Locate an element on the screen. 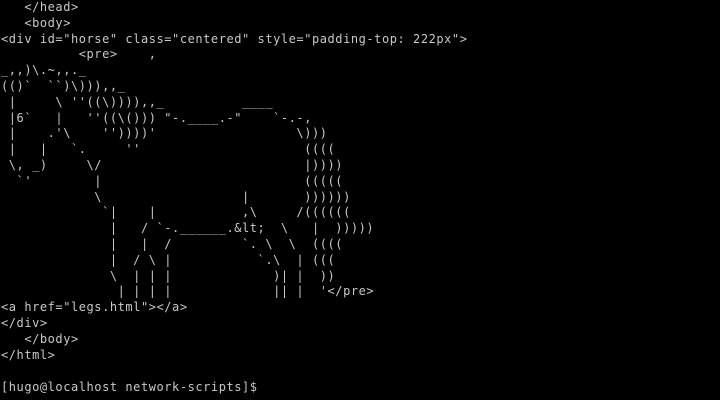 The width and height of the screenshot is (720, 400). output-line: |6` | ''((\())) "-.____.-" `-.-, is located at coordinates (156, 117).